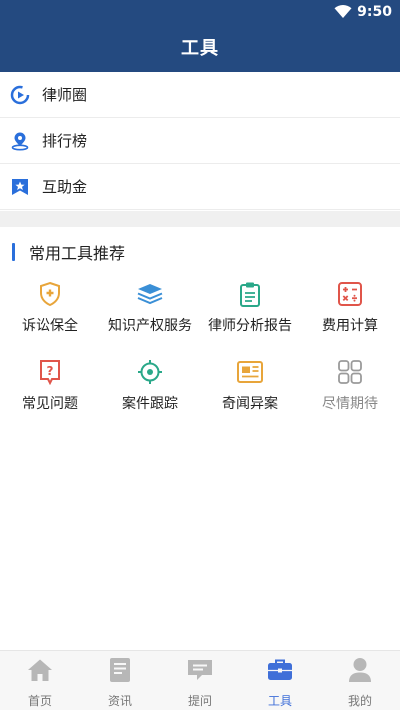  I want to click on tab-home: 首页, so click(40, 680).